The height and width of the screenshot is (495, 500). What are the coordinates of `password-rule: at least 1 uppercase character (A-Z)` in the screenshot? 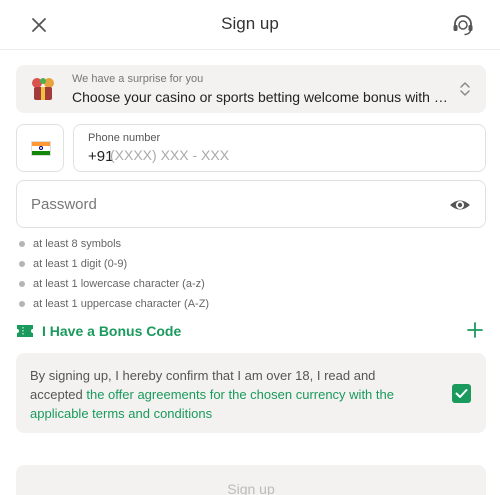 It's located at (114, 307).